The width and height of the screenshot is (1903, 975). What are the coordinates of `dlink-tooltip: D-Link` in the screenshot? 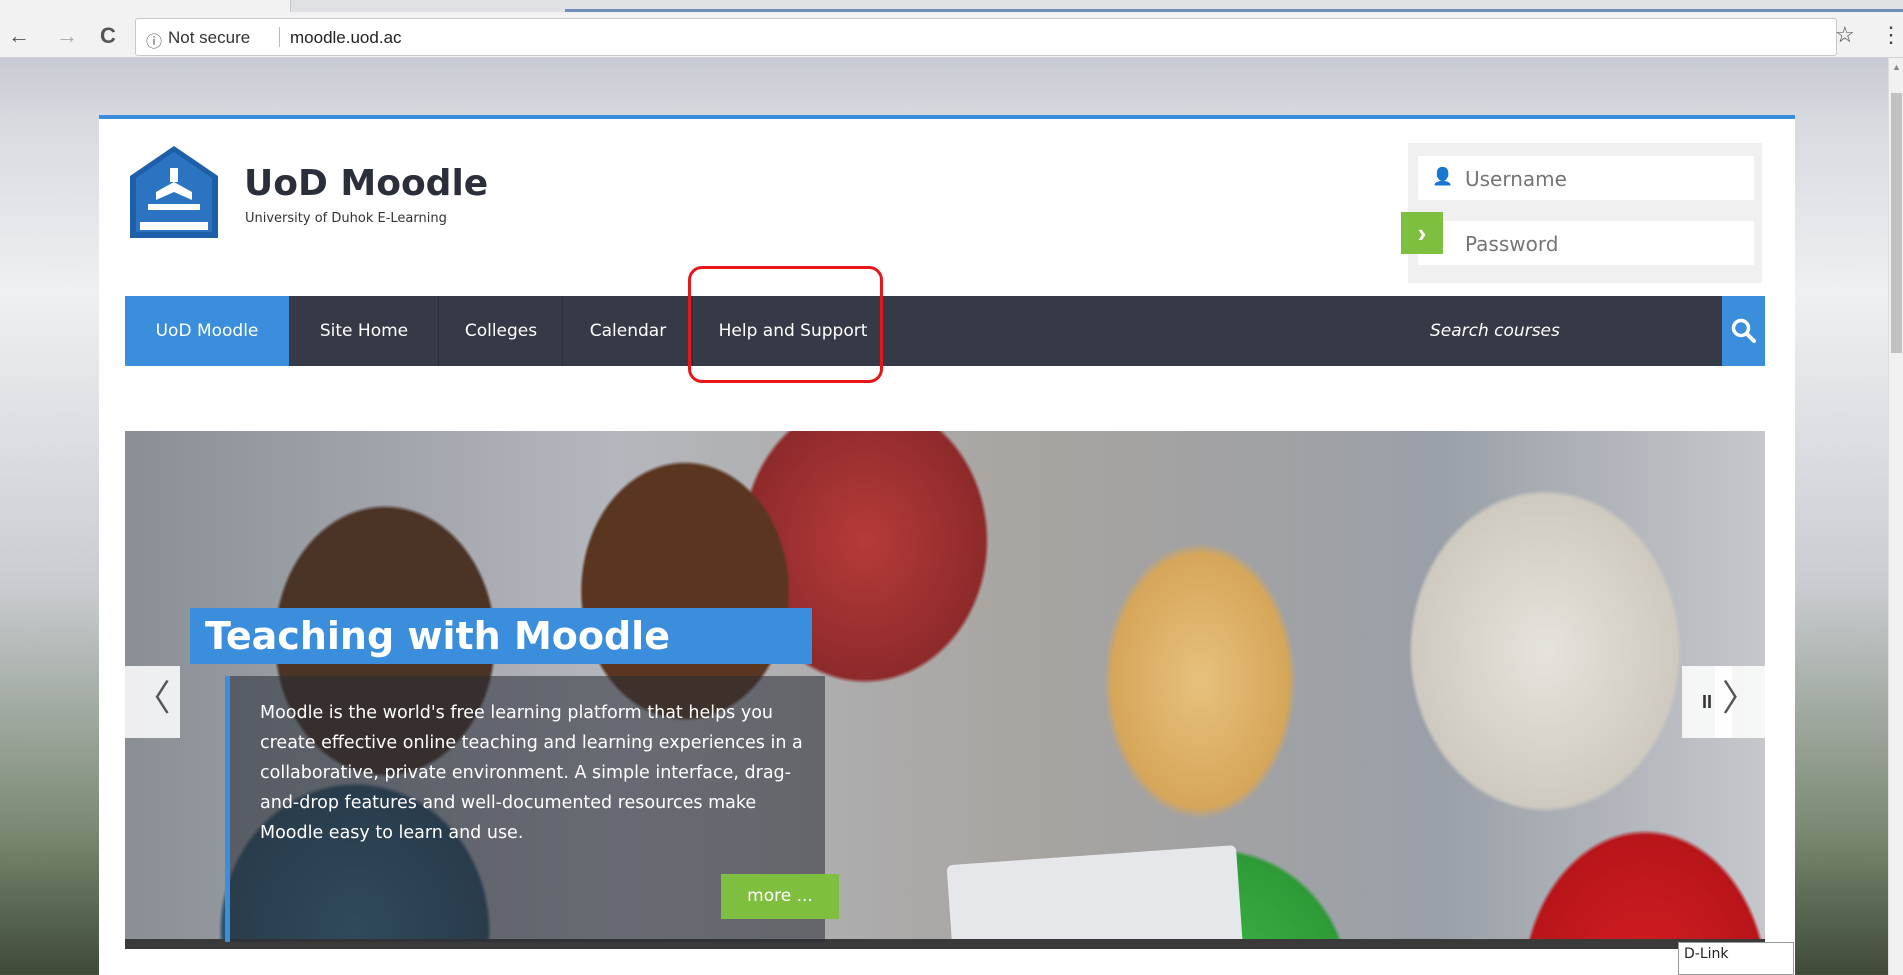 It's located at (1736, 958).